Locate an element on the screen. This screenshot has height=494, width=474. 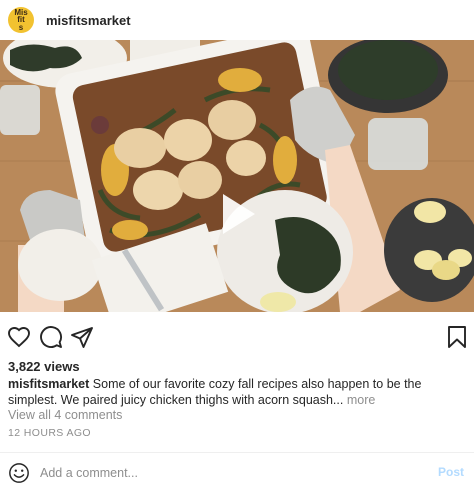
comment-input is located at coordinates (230, 473).